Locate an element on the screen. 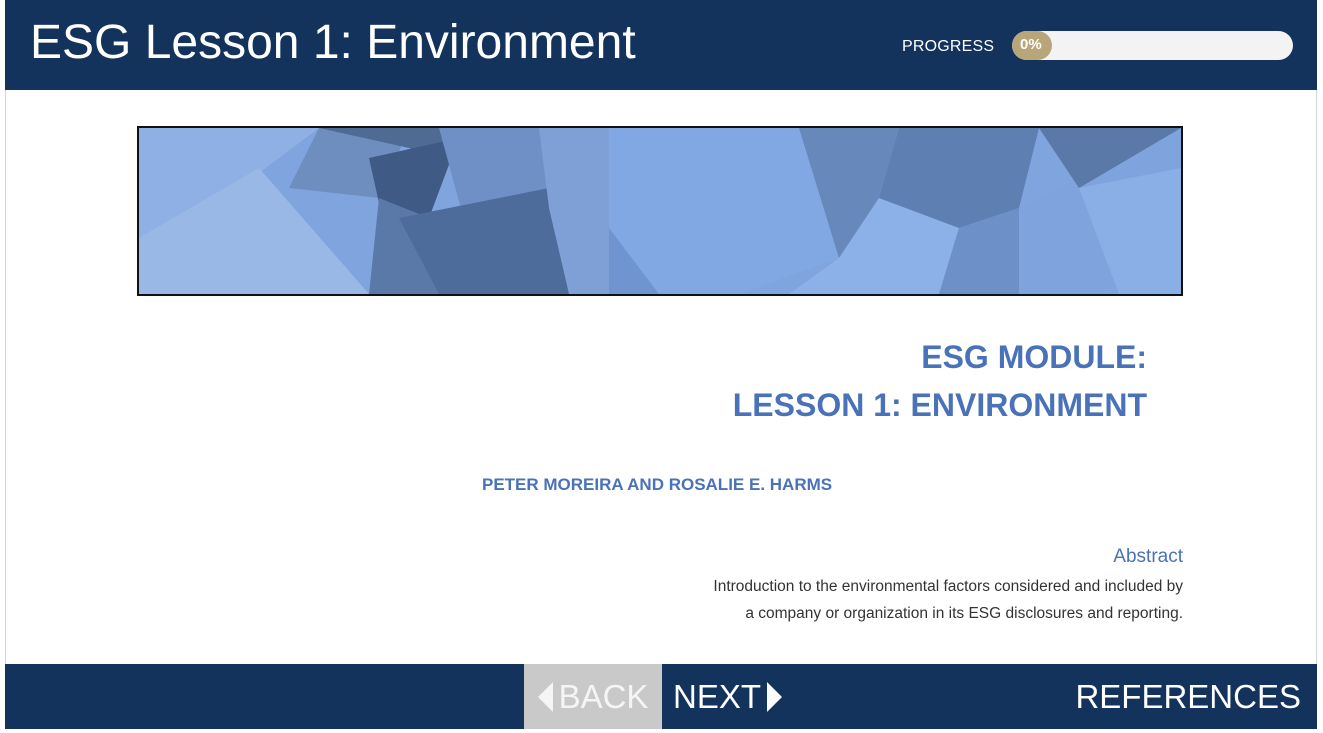 The width and height of the screenshot is (1323, 733). progress-bar: 0% is located at coordinates (1152, 45).